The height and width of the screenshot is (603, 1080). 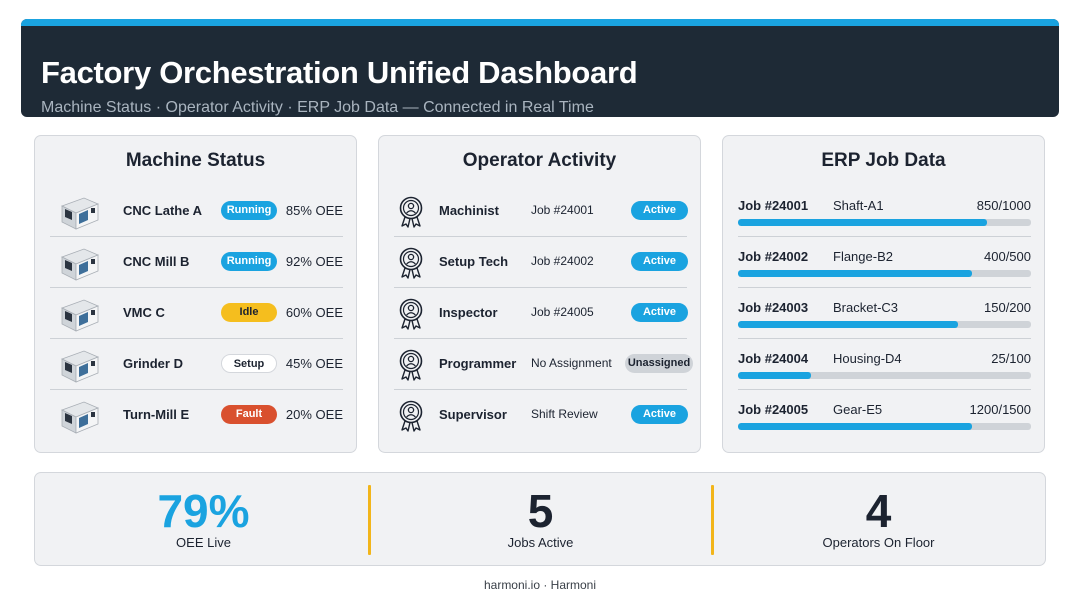 What do you see at coordinates (249, 414) in the screenshot?
I see `status-badge: Fault` at bounding box center [249, 414].